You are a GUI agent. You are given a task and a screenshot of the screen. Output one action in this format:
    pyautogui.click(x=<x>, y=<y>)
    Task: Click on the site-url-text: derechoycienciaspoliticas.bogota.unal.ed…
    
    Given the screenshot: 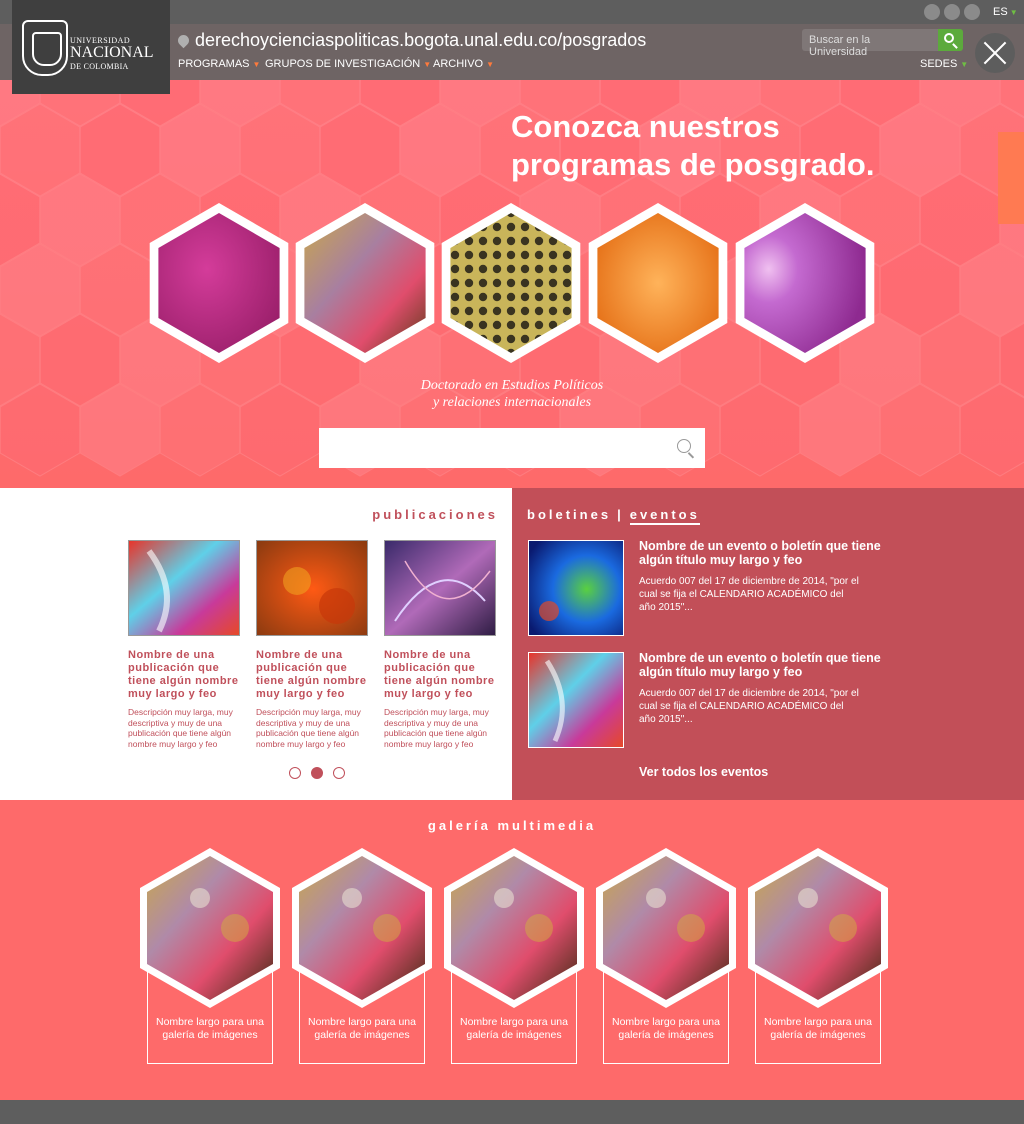 What is the action you would take?
    pyautogui.click(x=421, y=40)
    